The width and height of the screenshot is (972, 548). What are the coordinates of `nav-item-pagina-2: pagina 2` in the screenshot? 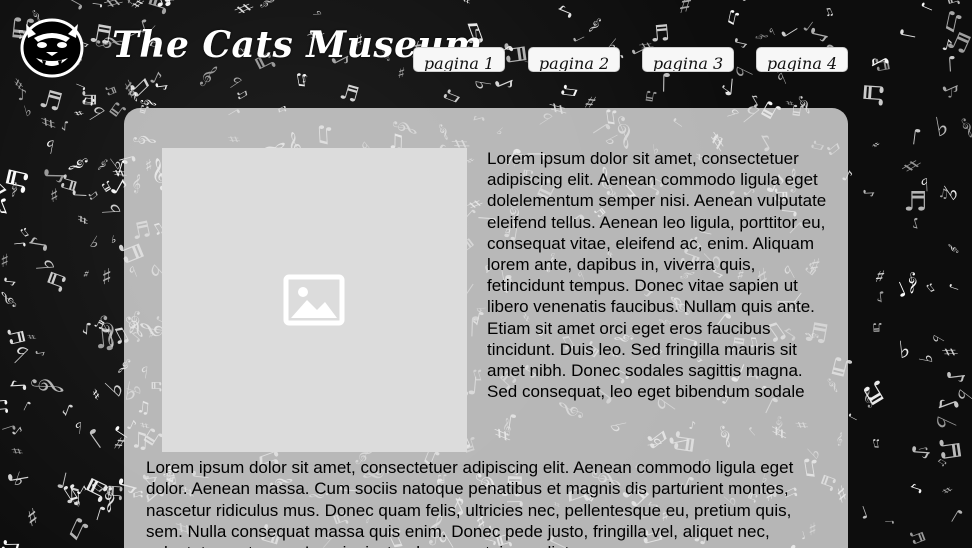 It's located at (574, 59).